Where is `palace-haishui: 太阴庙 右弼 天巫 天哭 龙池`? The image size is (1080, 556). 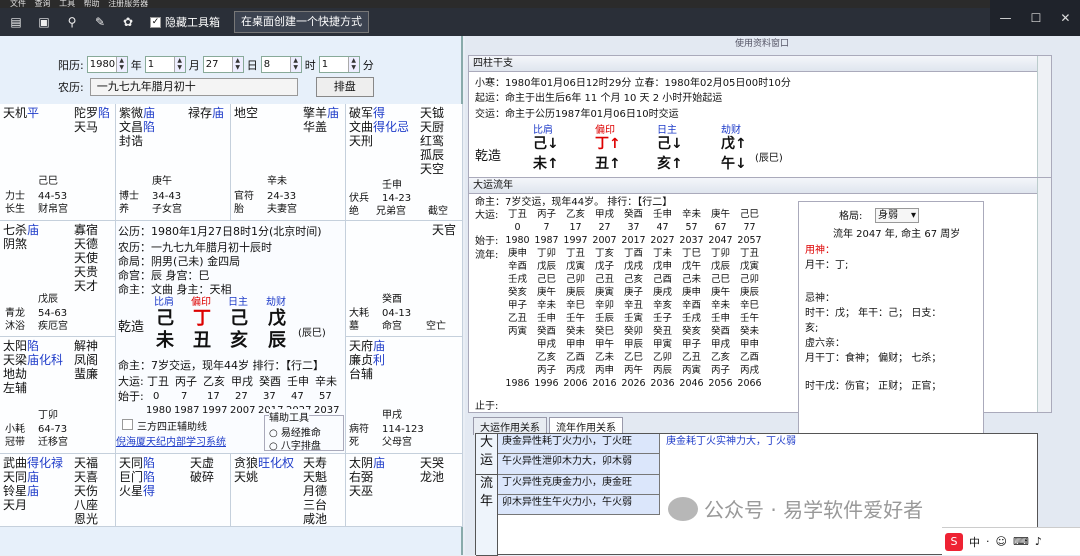
palace-haishui: 太阴庙 右弼 天巫 天哭 龙池 is located at coordinates (404, 490).